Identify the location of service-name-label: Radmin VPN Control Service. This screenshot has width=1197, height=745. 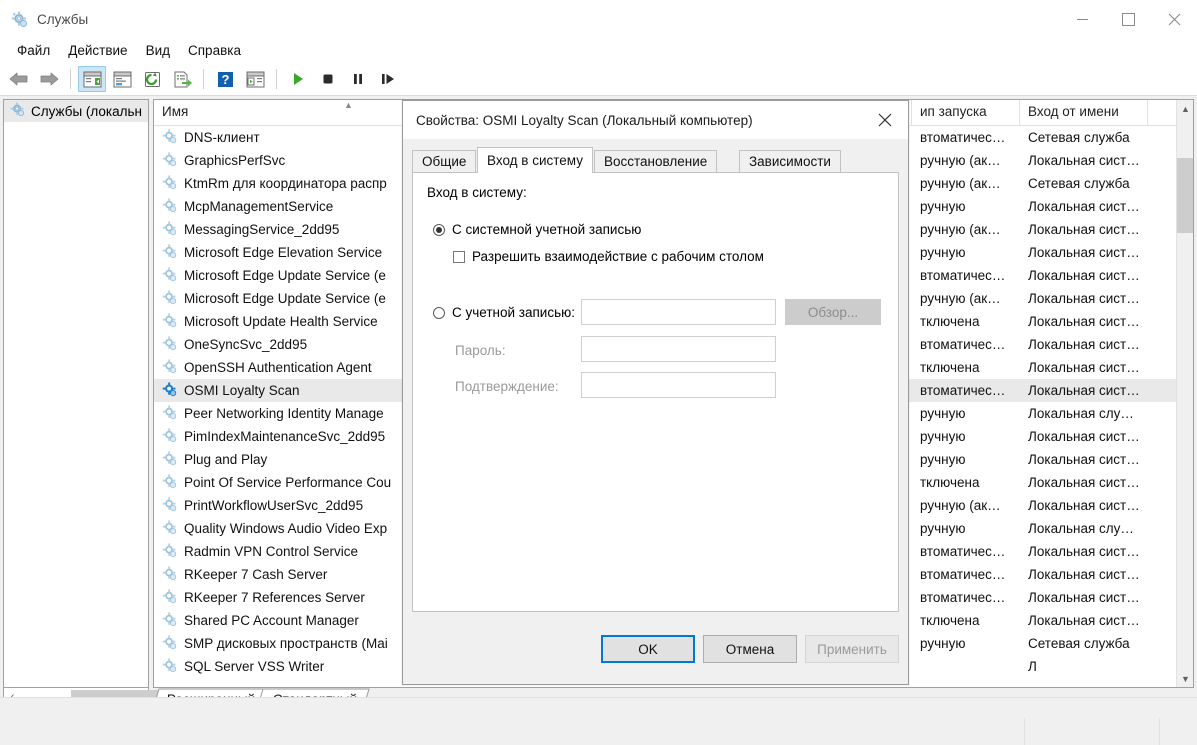
(271, 551).